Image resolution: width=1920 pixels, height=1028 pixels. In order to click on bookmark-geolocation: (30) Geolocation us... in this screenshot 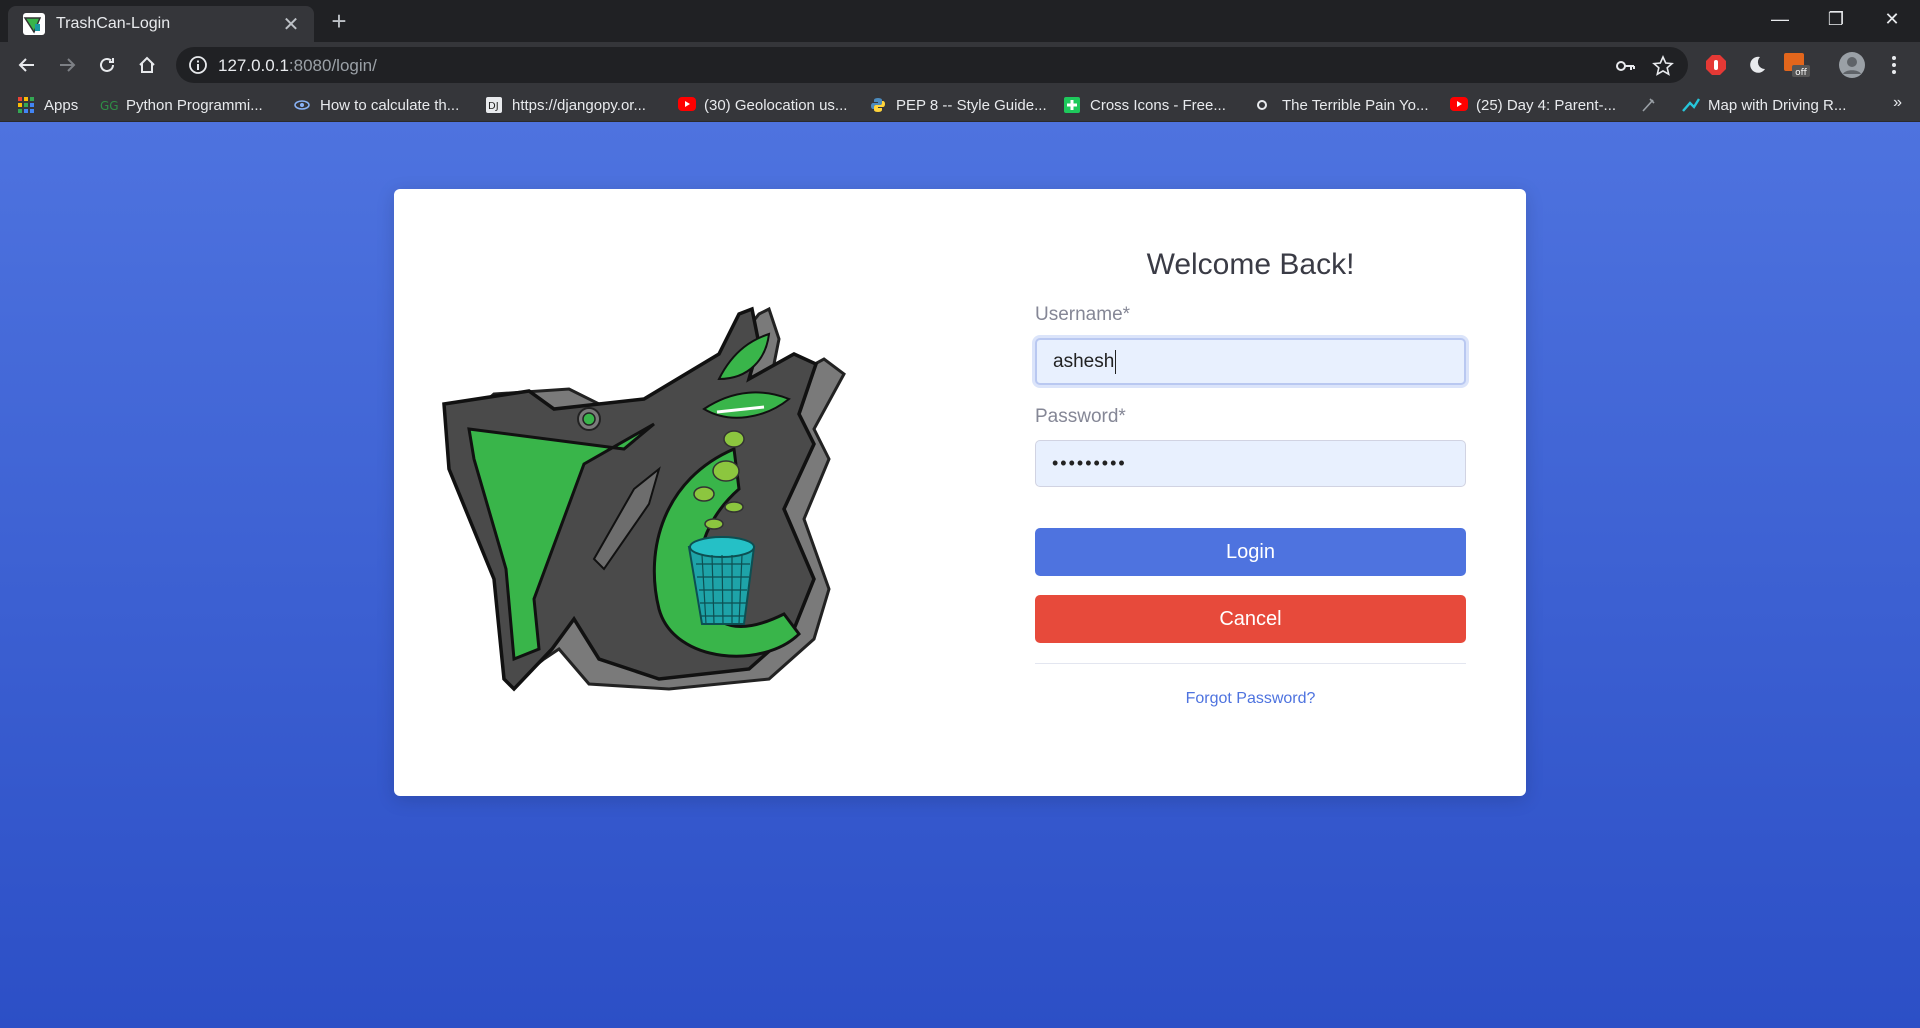, I will do `click(762, 105)`.